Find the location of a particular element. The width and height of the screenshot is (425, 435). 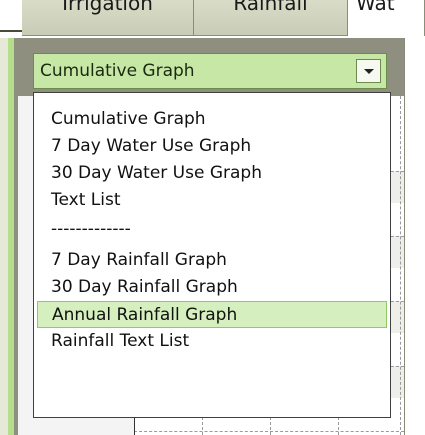

dropdown-option-cumulative-graph: Cumulative Graph is located at coordinates (212, 119).